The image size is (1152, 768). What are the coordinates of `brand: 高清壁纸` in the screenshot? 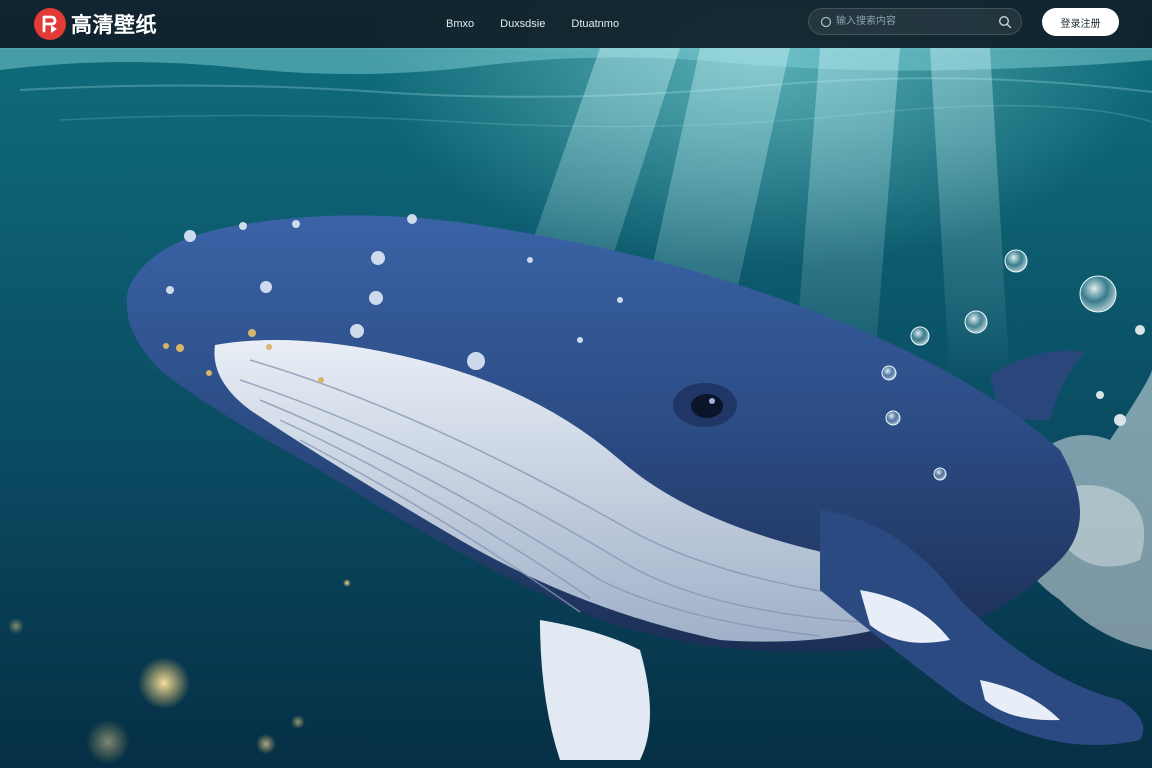 It's located at (95, 24).